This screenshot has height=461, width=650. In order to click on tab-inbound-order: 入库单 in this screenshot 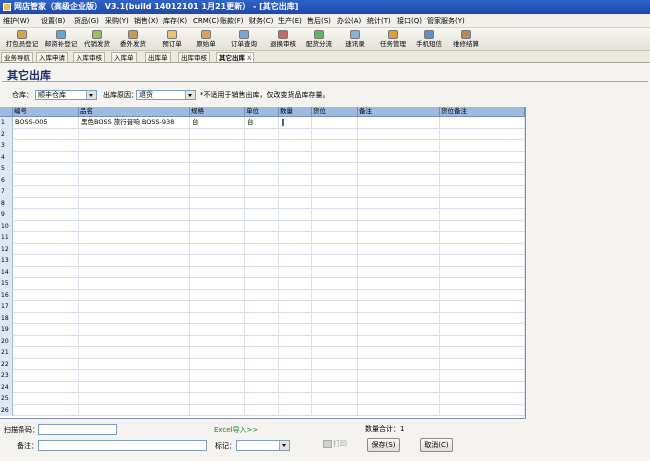, I will do `click(124, 57)`.